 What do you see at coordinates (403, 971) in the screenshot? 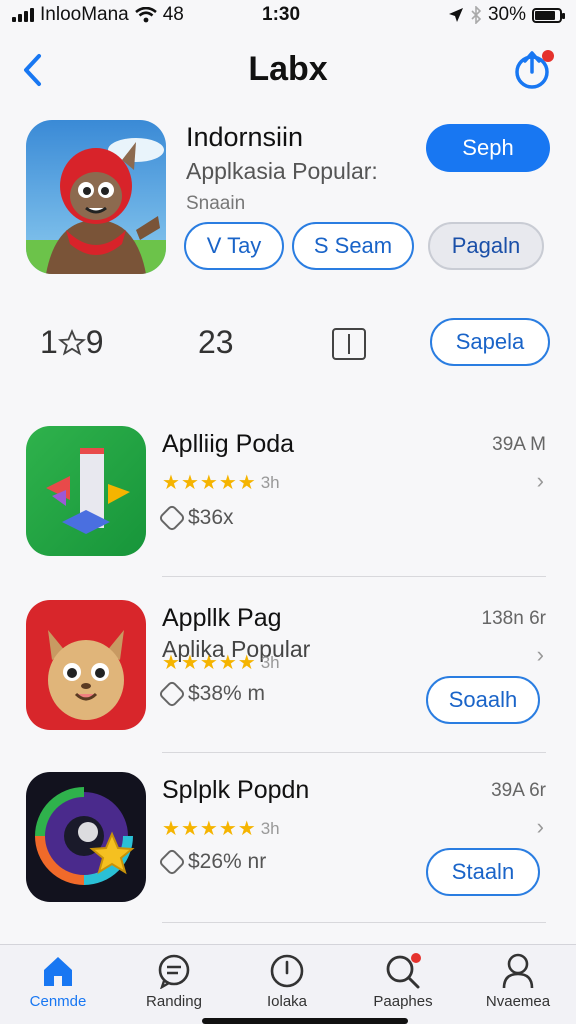
I see `search-icon` at bounding box center [403, 971].